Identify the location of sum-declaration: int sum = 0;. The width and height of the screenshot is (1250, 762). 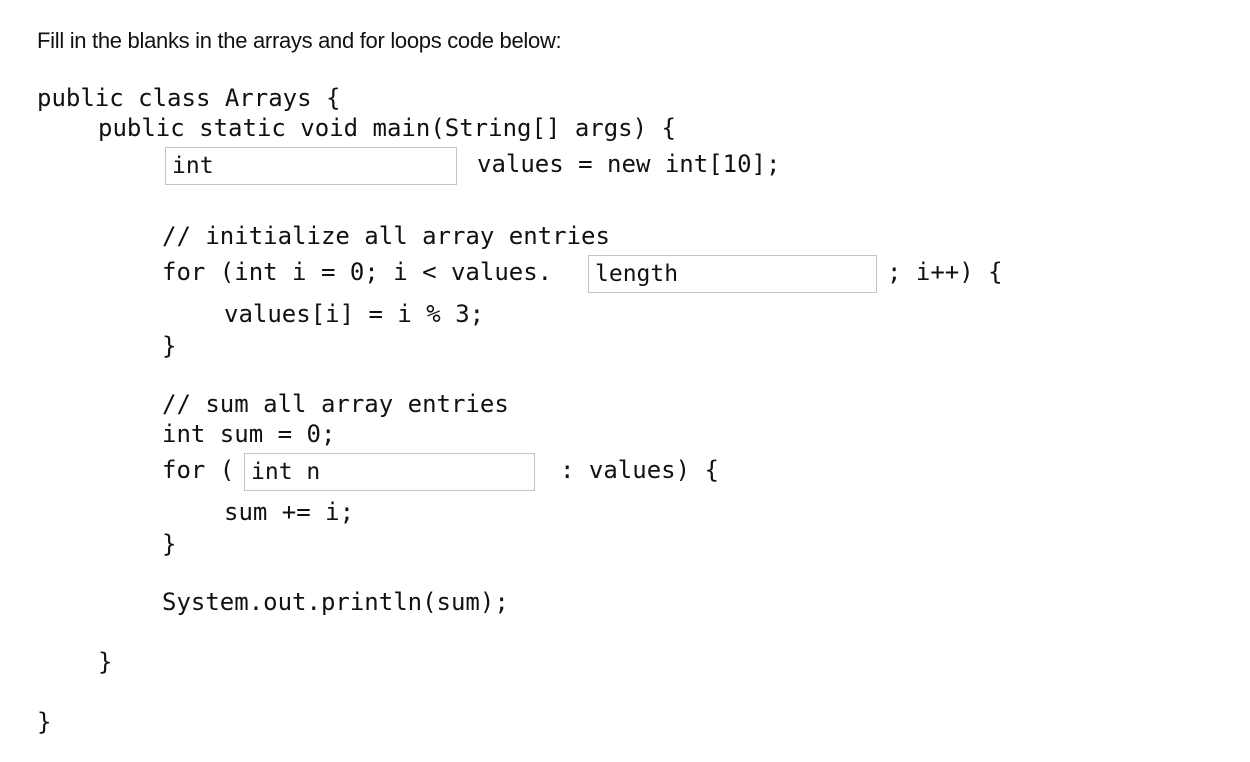
(249, 434).